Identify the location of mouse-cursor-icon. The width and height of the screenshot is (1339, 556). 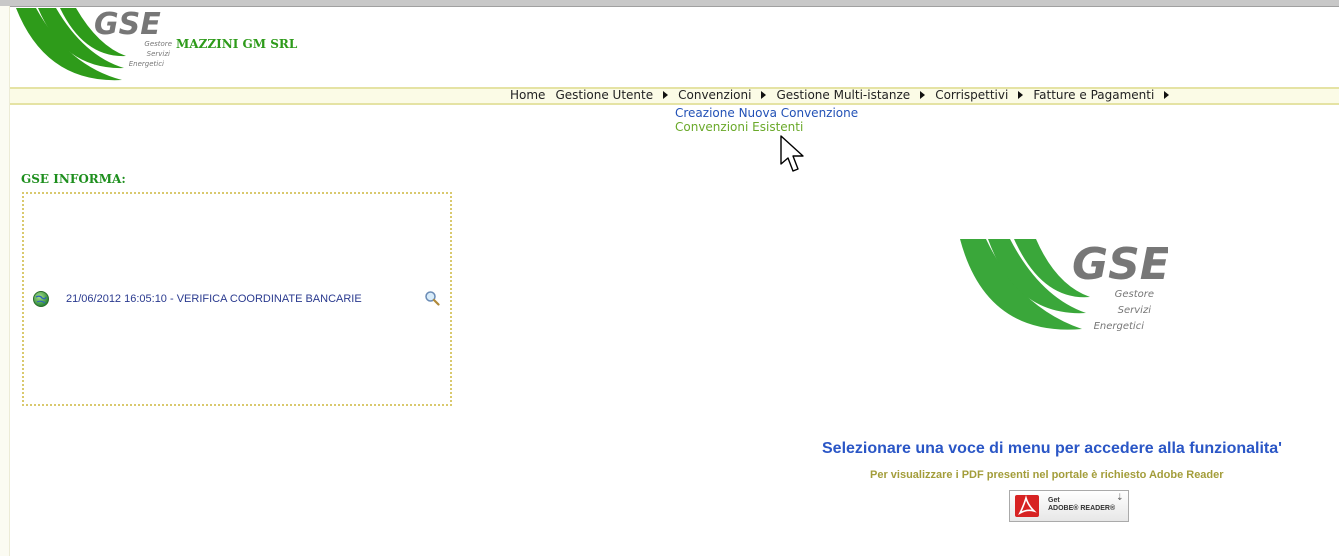
(792, 153).